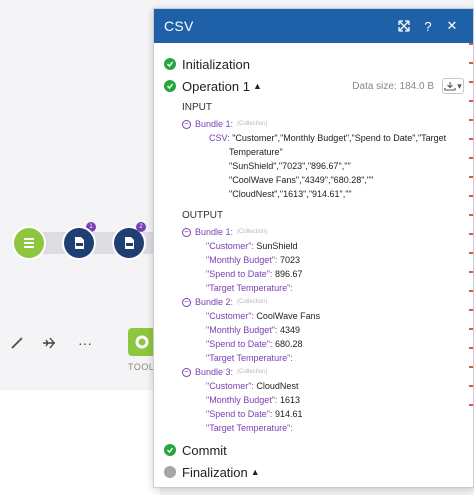 The image size is (474, 495). What do you see at coordinates (312, 86) in the screenshot?
I see `phase-operation: Operation 1 ▲ Data size: 184.0 B ▾` at bounding box center [312, 86].